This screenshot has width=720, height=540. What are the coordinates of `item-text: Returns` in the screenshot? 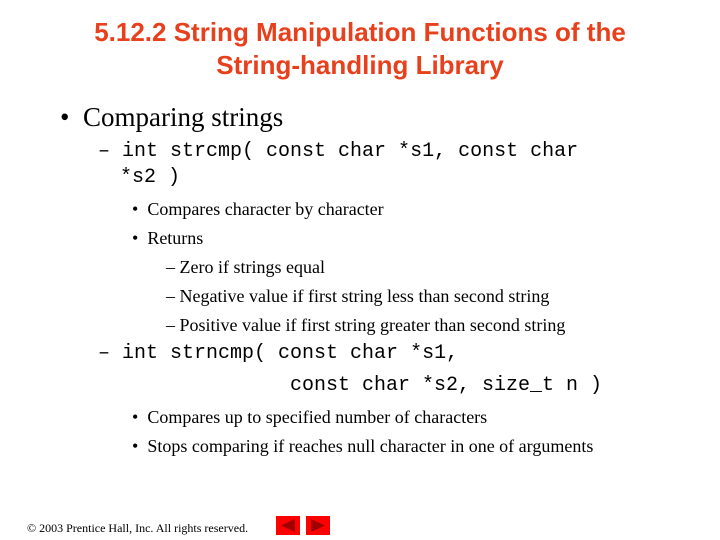 It's located at (175, 238).